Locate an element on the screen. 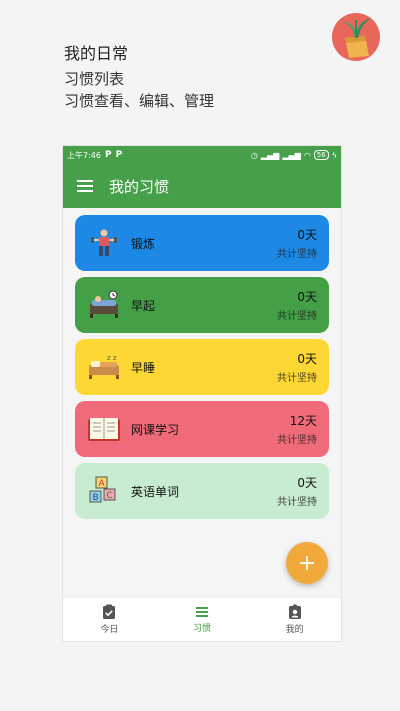 This screenshot has width=400, height=711. svg-text: z z is located at coordinates (112, 358).